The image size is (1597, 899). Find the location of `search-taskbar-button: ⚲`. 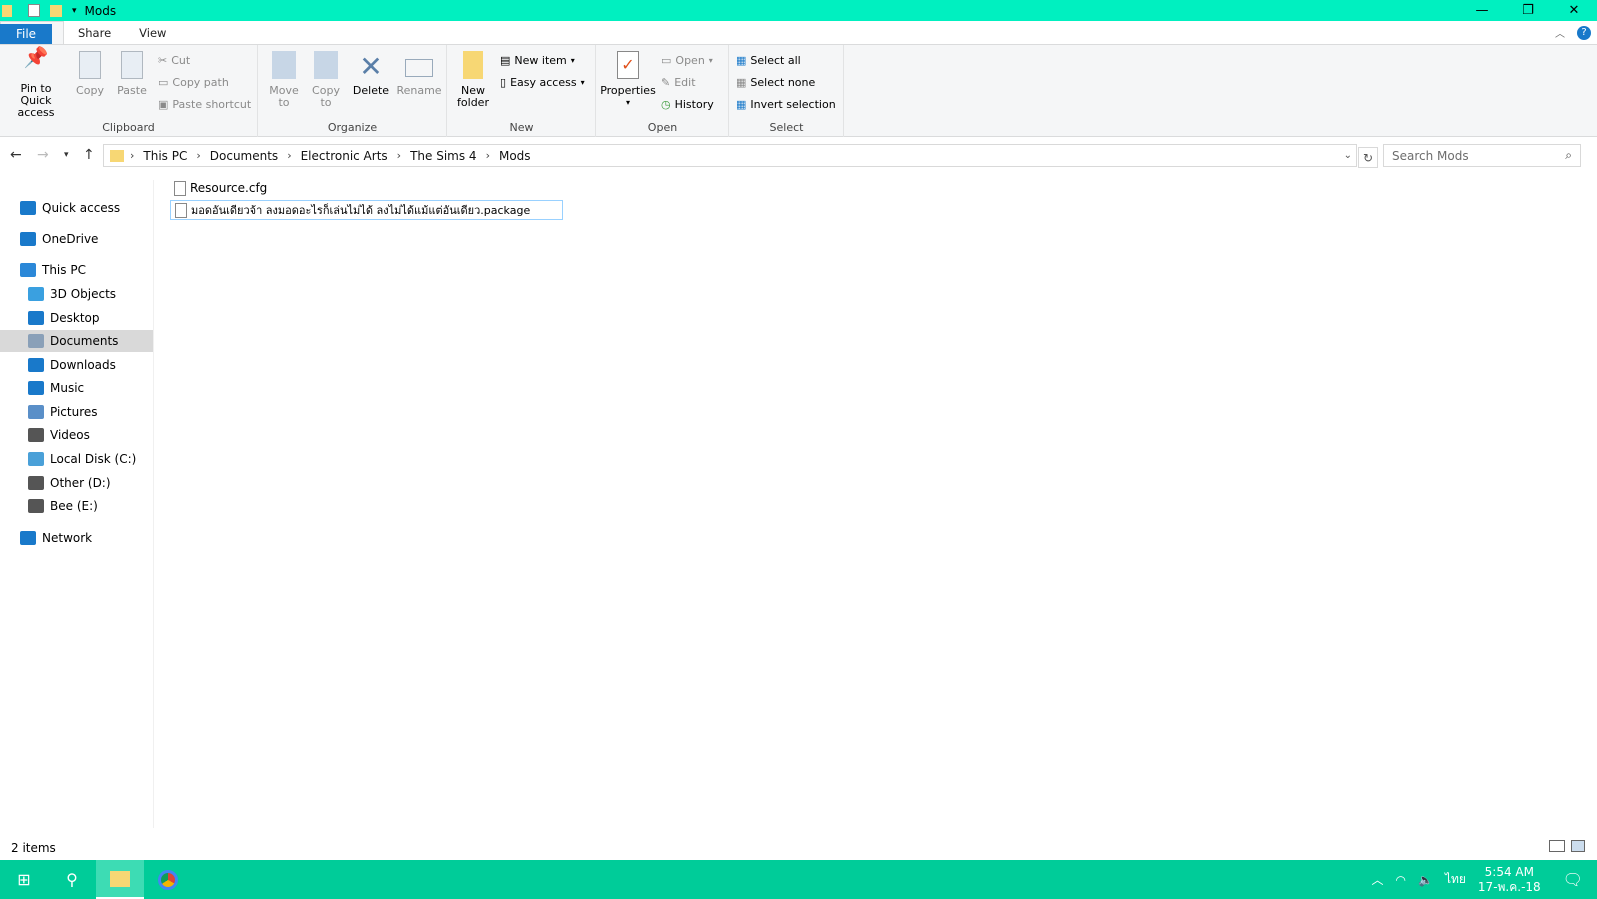

search-taskbar-button: ⚲ is located at coordinates (72, 879).